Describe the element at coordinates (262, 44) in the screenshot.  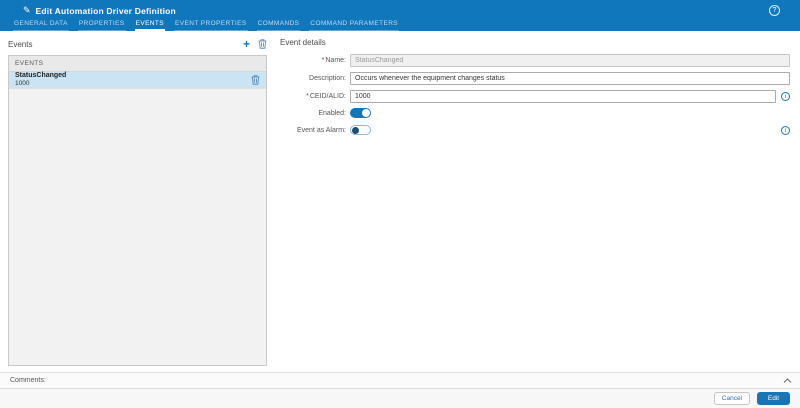
I see `delete-event-icon` at that location.